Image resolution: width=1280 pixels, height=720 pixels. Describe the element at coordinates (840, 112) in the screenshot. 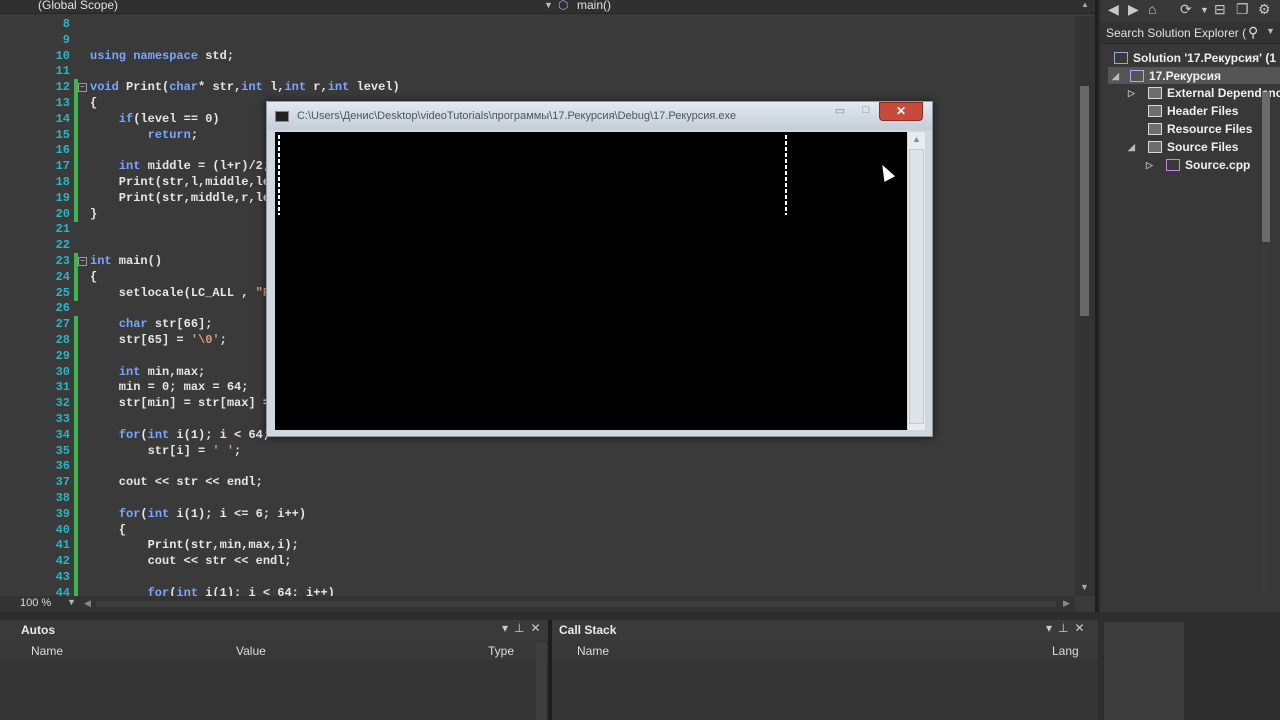

I see `minimize-button: ▭` at that location.